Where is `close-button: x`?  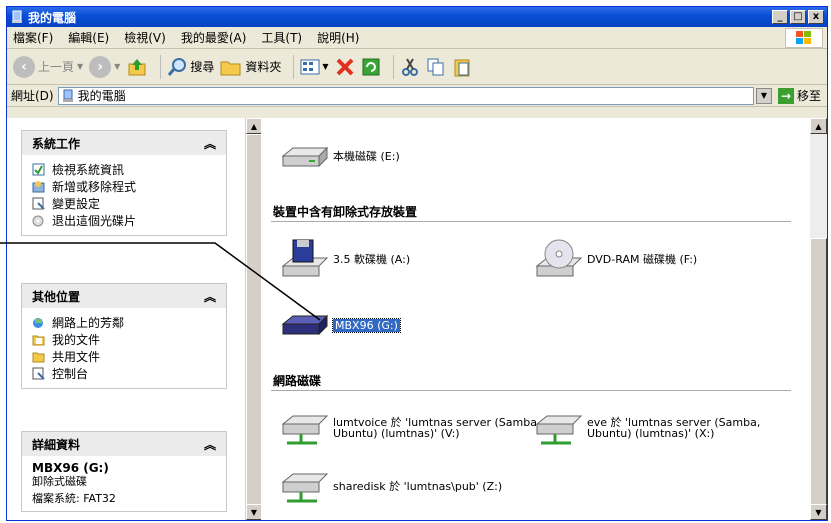 close-button: x is located at coordinates (816, 17).